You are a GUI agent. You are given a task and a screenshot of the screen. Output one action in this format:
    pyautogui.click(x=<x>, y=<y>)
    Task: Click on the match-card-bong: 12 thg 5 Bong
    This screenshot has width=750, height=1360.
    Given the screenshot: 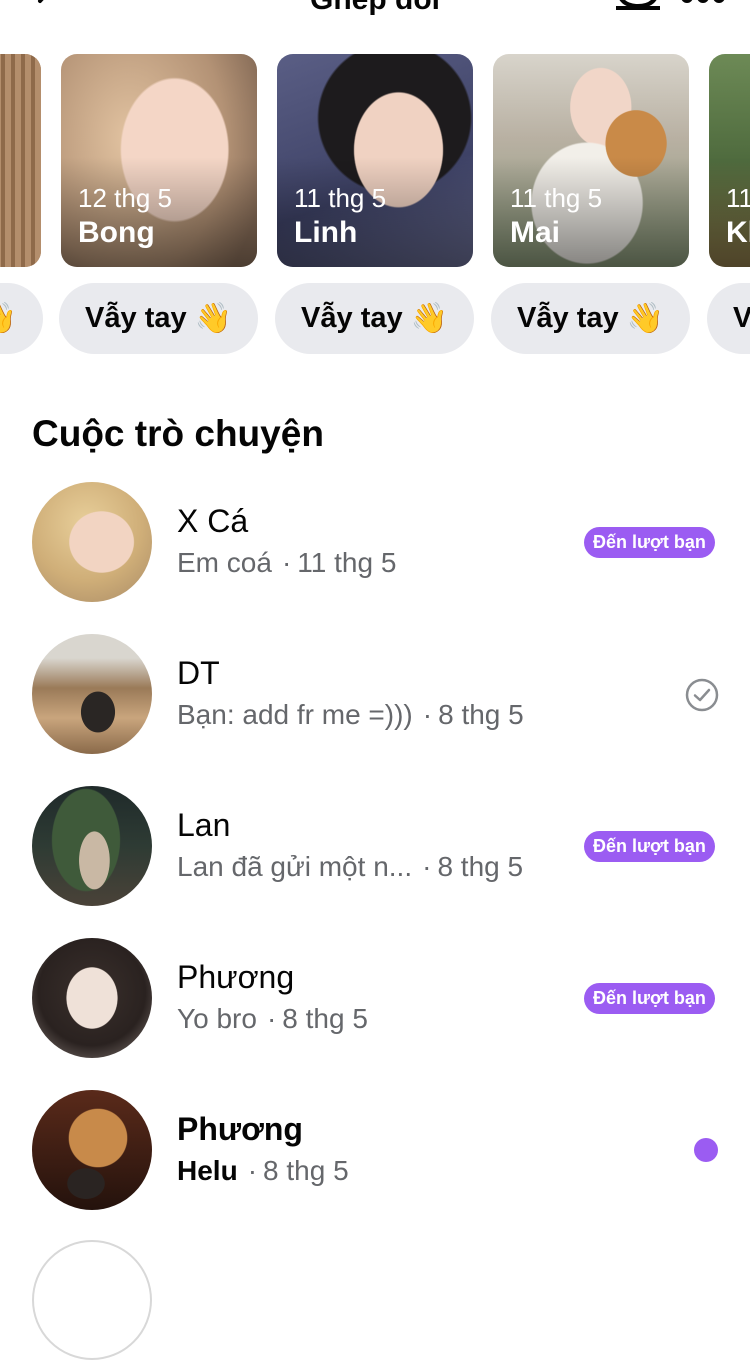 What is the action you would take?
    pyautogui.click(x=159, y=160)
    